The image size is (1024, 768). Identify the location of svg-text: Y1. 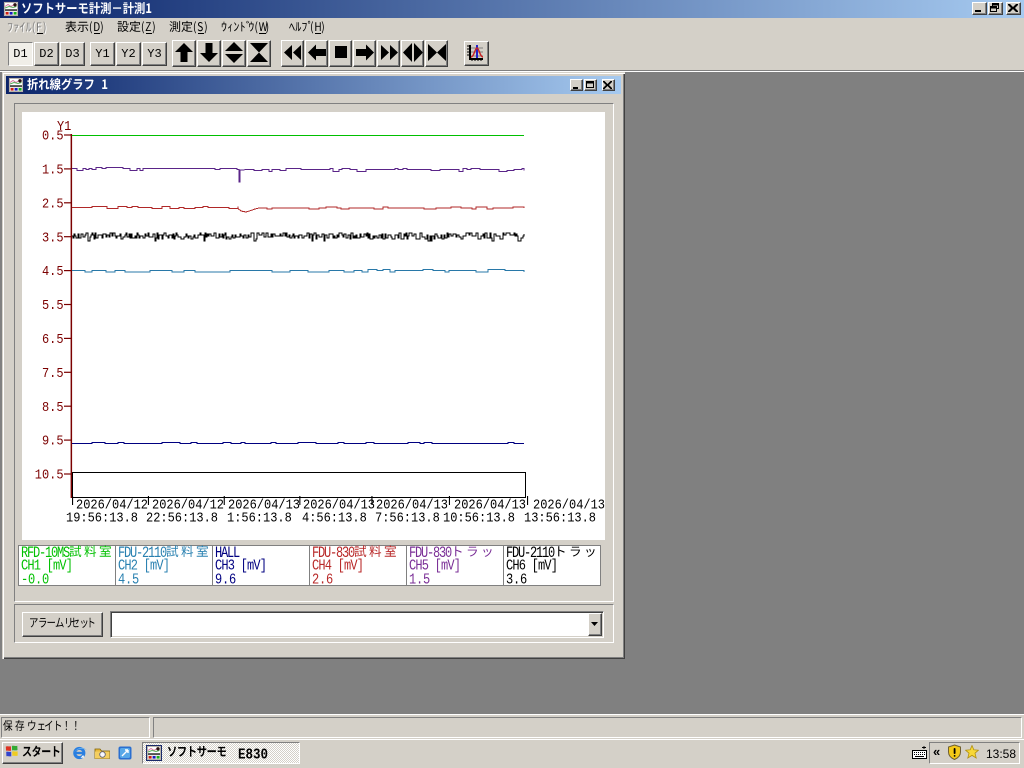
(64, 126).